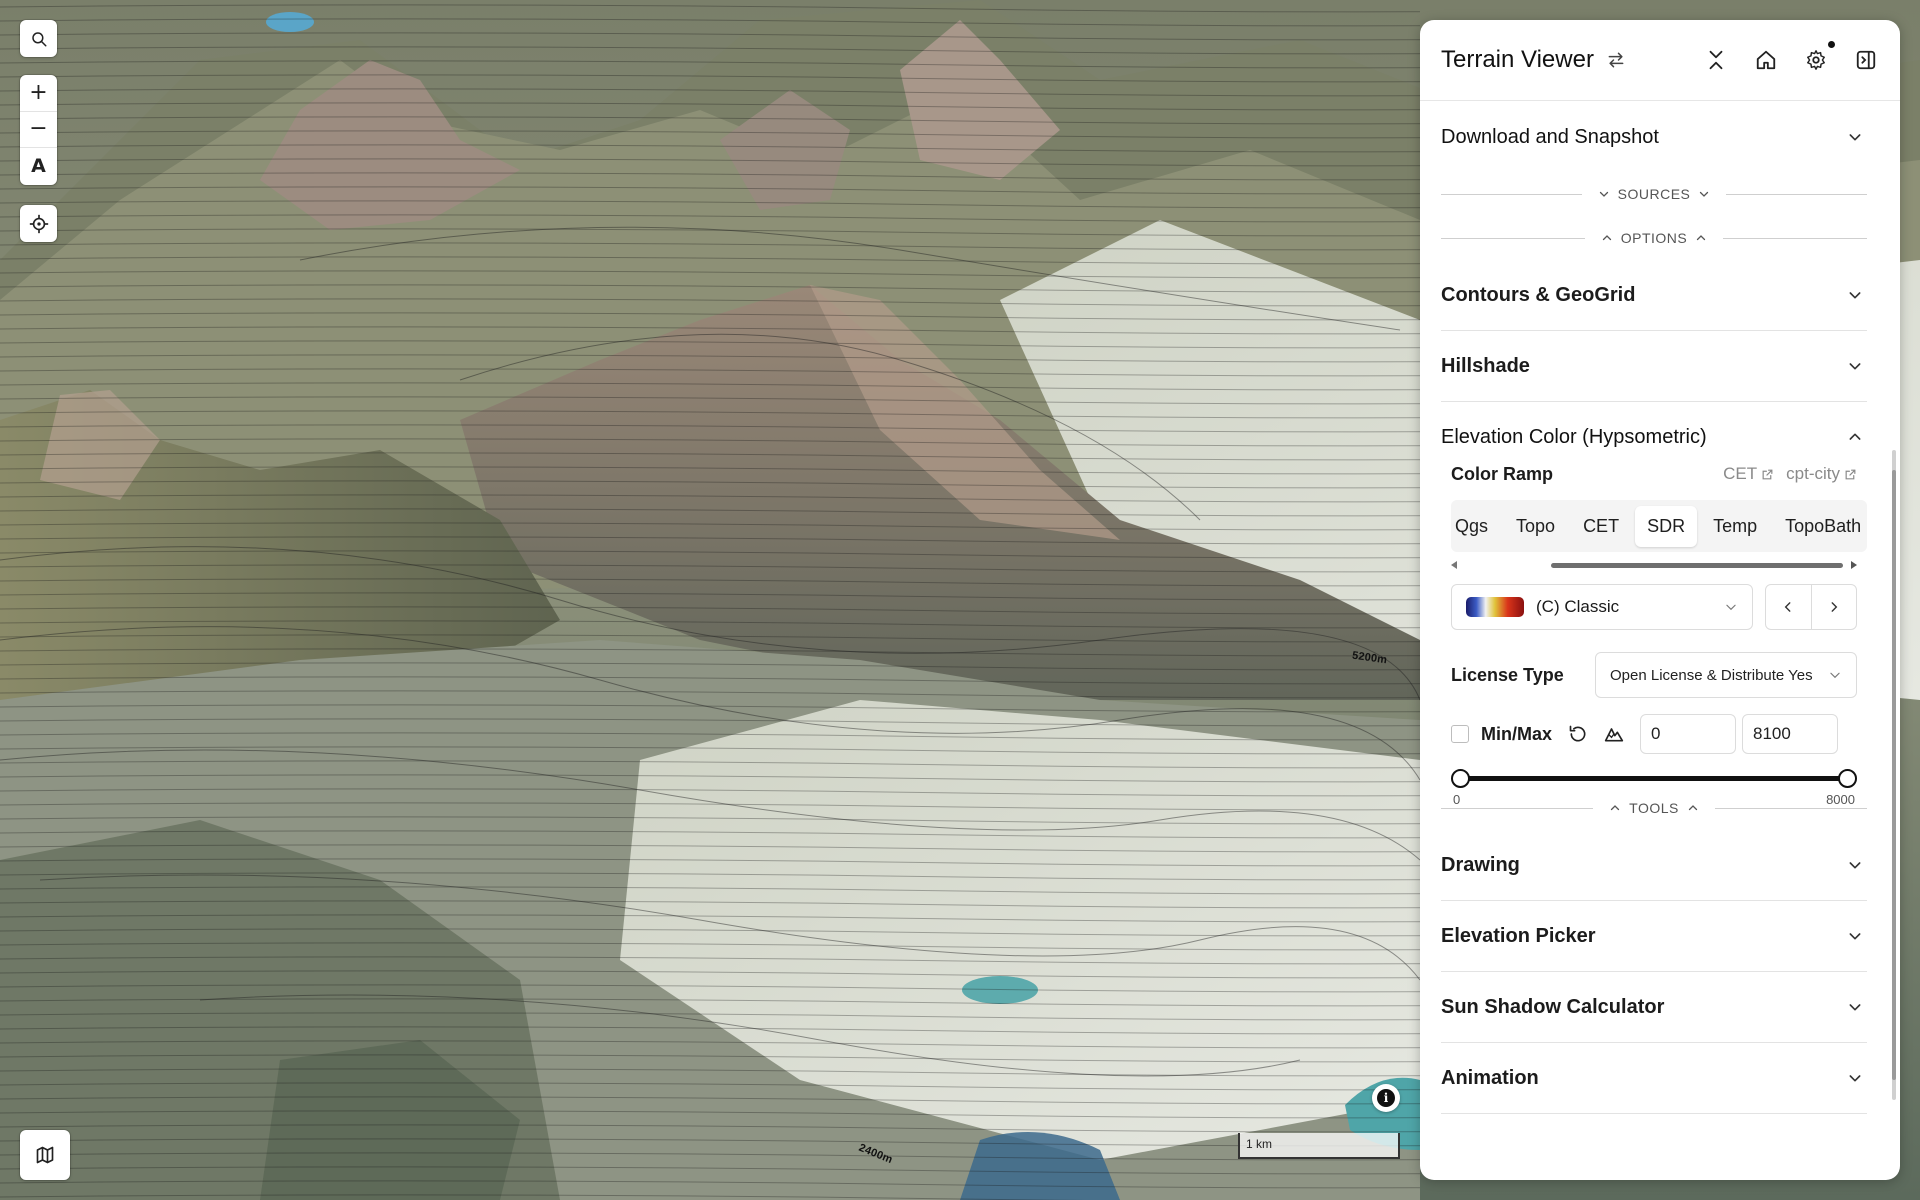 The image size is (1920, 1200). What do you see at coordinates (1517, 733) in the screenshot?
I see `minmax-label: Min/Max` at bounding box center [1517, 733].